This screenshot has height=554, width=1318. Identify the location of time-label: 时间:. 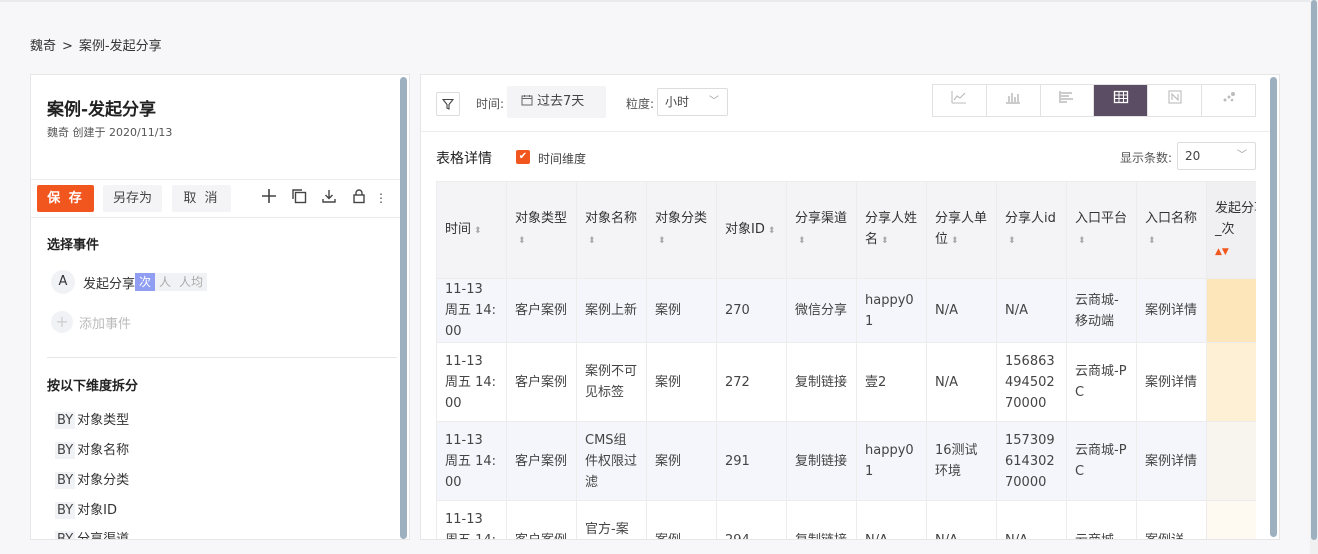
(490, 104).